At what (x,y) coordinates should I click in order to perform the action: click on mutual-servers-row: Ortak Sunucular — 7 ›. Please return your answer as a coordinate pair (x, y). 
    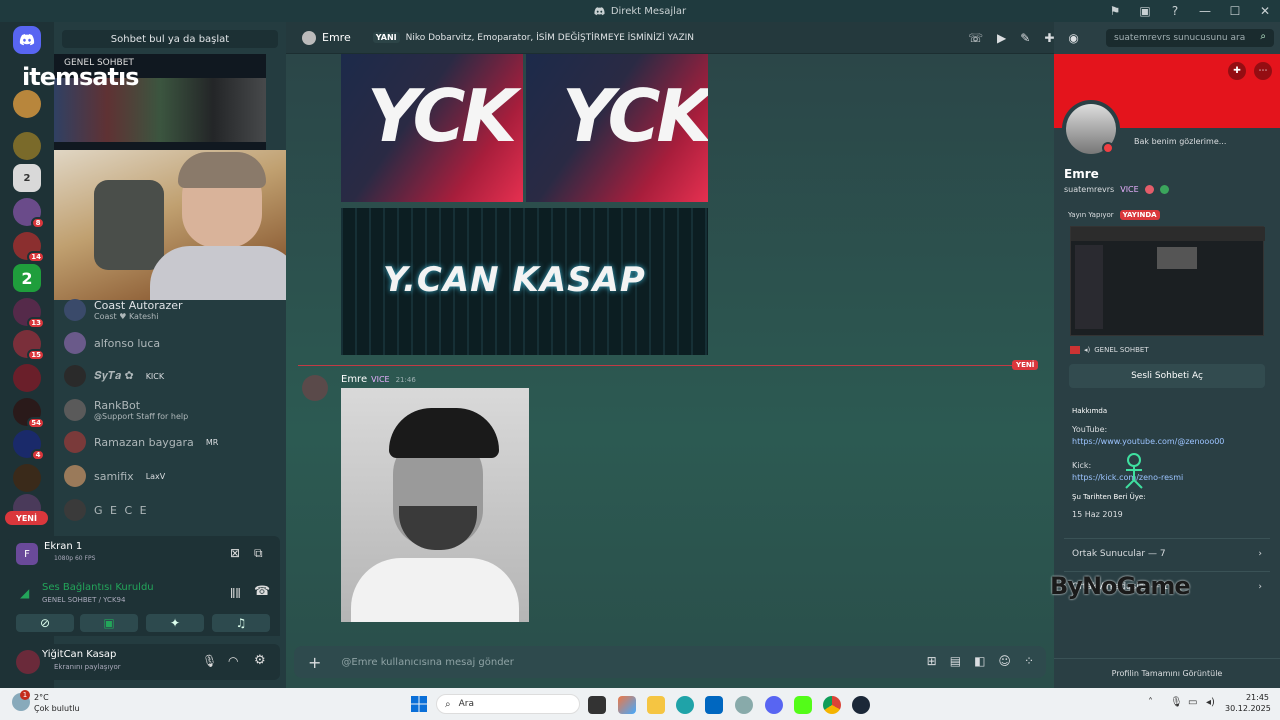
    Looking at the image, I should click on (1167, 553).